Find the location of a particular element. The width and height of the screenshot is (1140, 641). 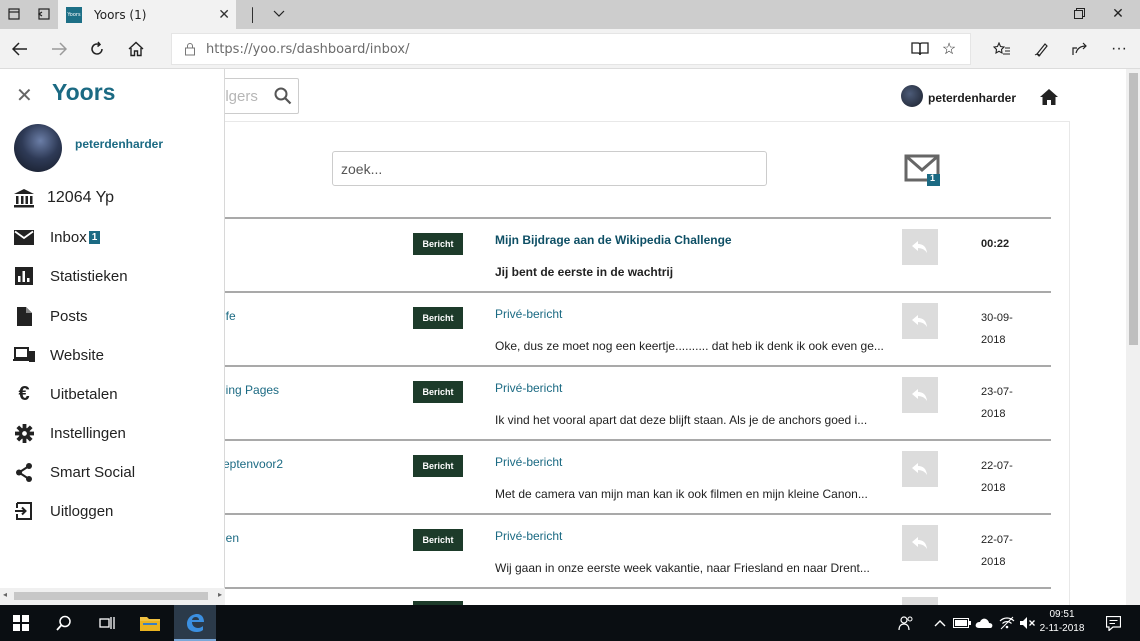

edge-browser-taskbar-item is located at coordinates (195, 623).